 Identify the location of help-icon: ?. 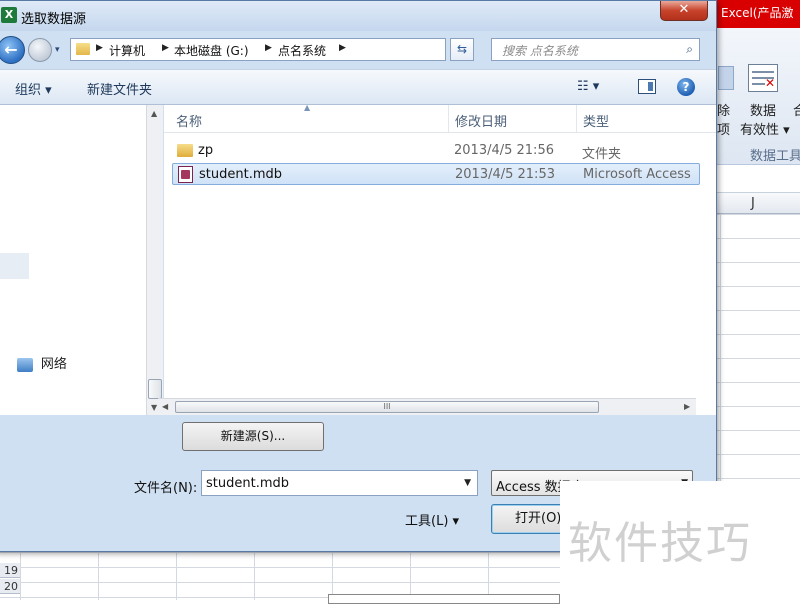
(686, 87).